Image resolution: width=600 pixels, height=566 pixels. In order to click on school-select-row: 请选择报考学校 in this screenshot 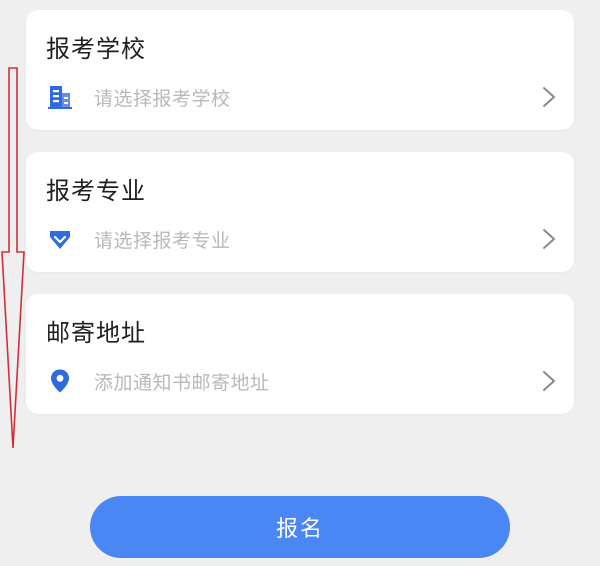, I will do `click(302, 97)`.